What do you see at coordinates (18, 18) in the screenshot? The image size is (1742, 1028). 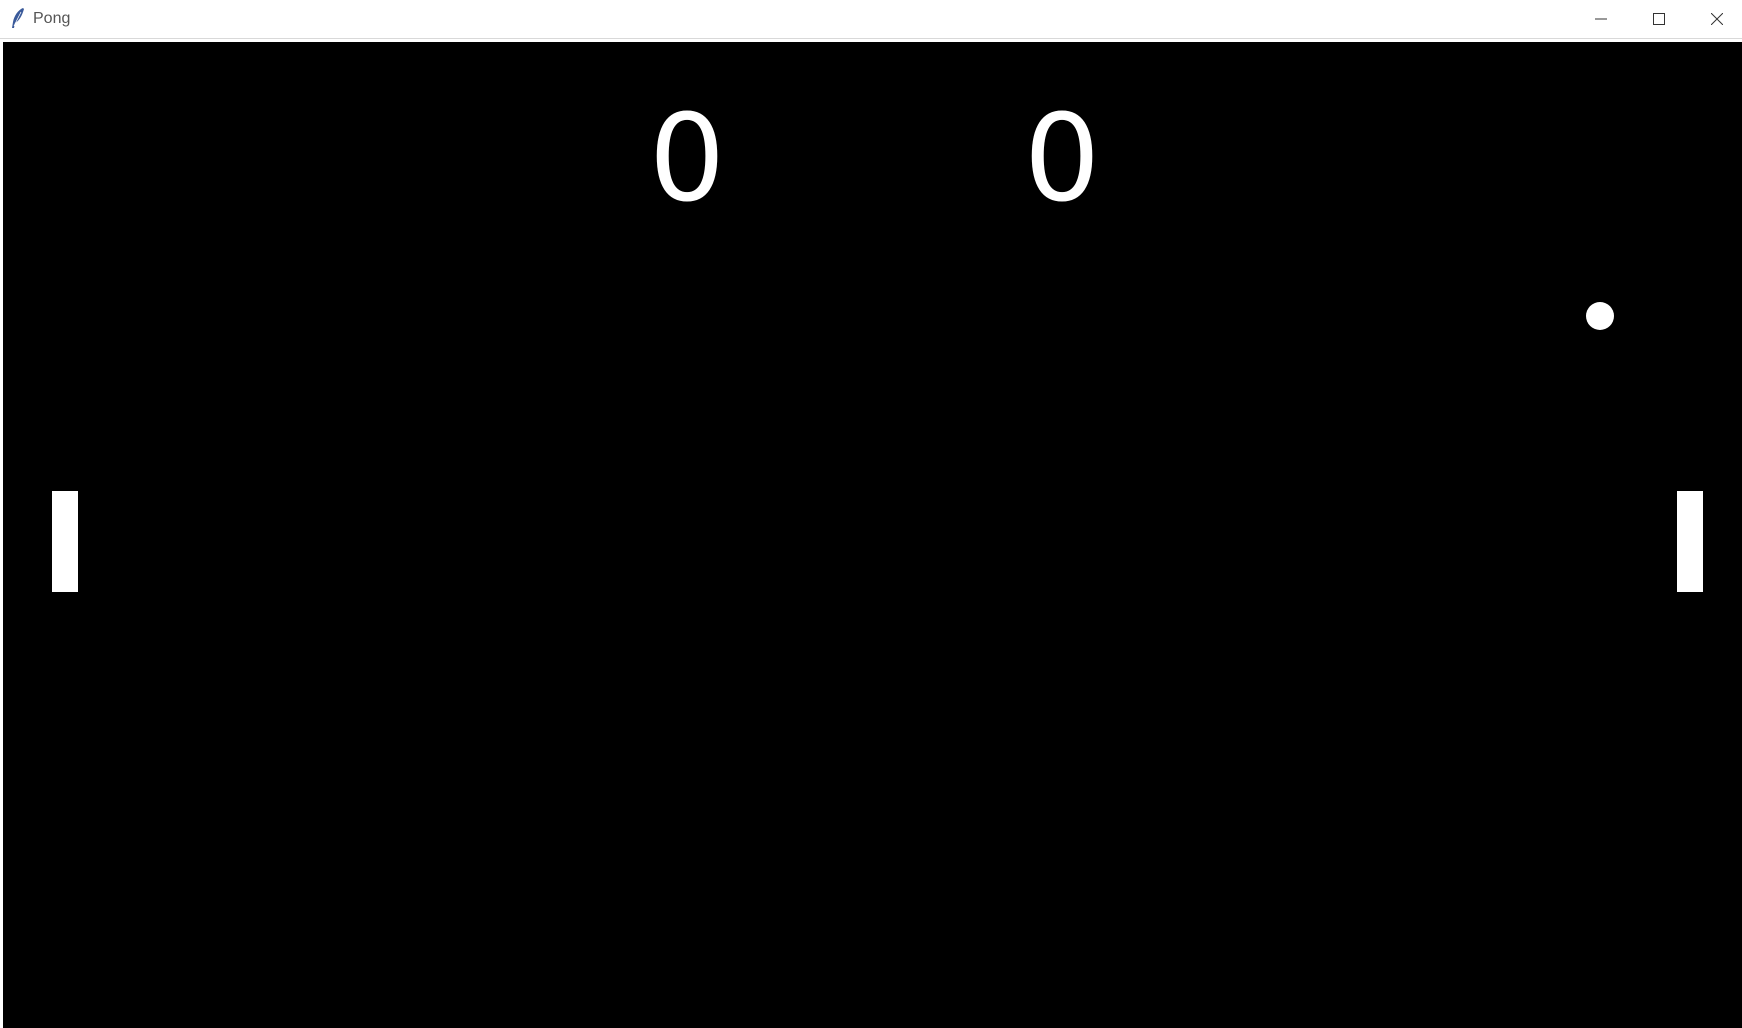 I see `feather-icon` at bounding box center [18, 18].